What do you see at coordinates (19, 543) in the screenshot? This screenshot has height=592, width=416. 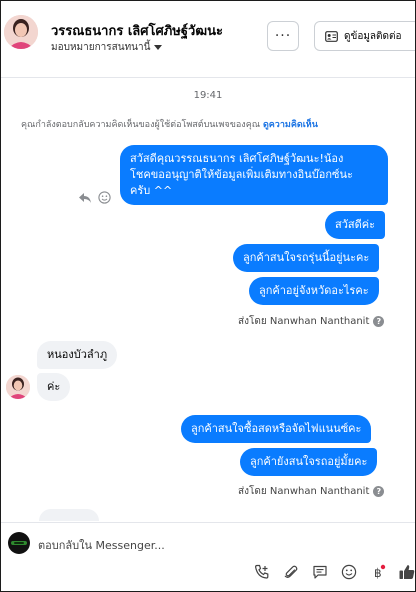 I see `page-avatar` at bounding box center [19, 543].